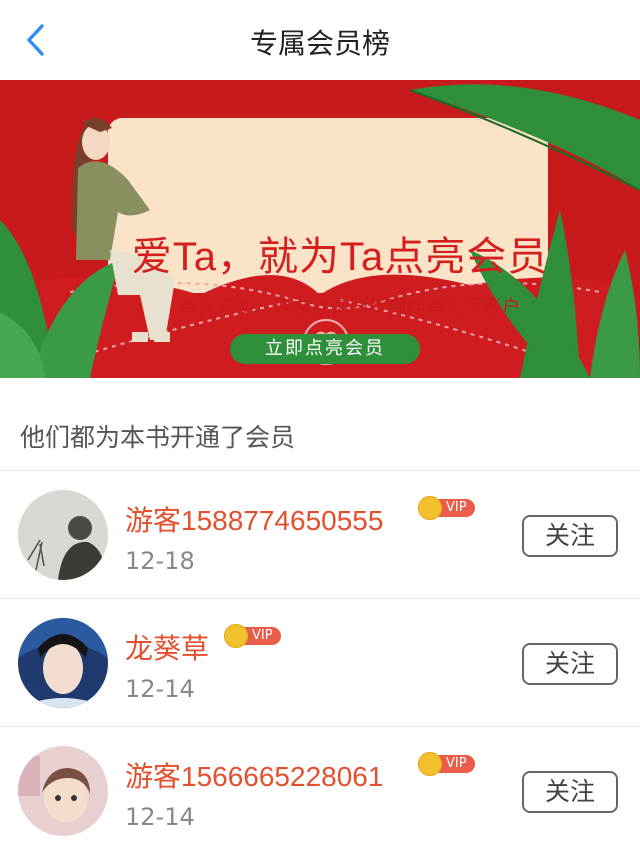 The image size is (640, 854). I want to click on banner-subtitle: 点亮成功，收益立刻同步到作者大大账户, so click(350, 307).